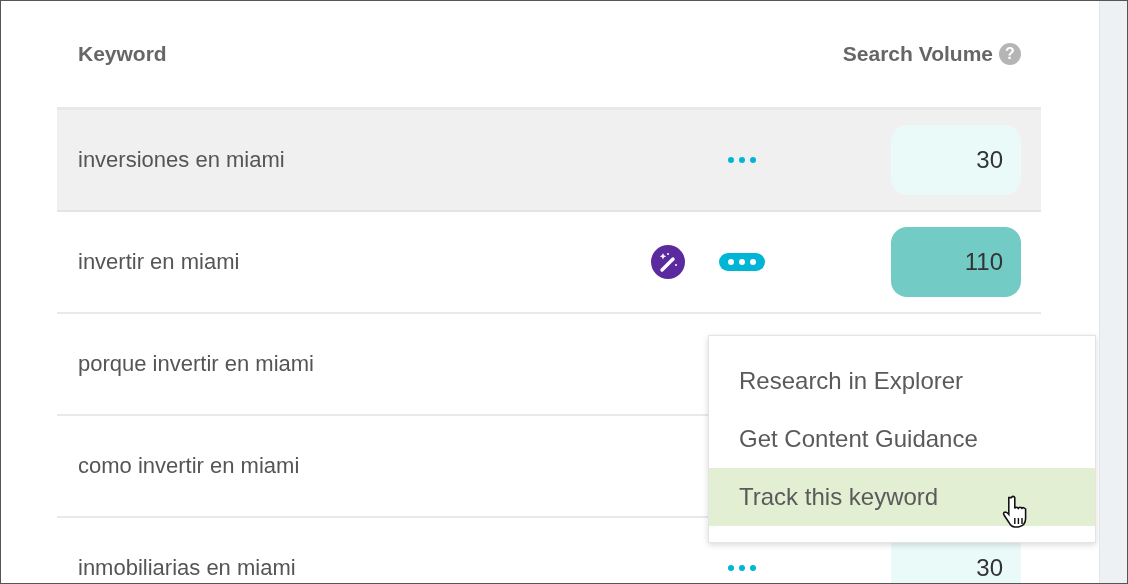 The height and width of the screenshot is (584, 1128). Describe the element at coordinates (917, 54) in the screenshot. I see `column-header: Search Volume` at that location.